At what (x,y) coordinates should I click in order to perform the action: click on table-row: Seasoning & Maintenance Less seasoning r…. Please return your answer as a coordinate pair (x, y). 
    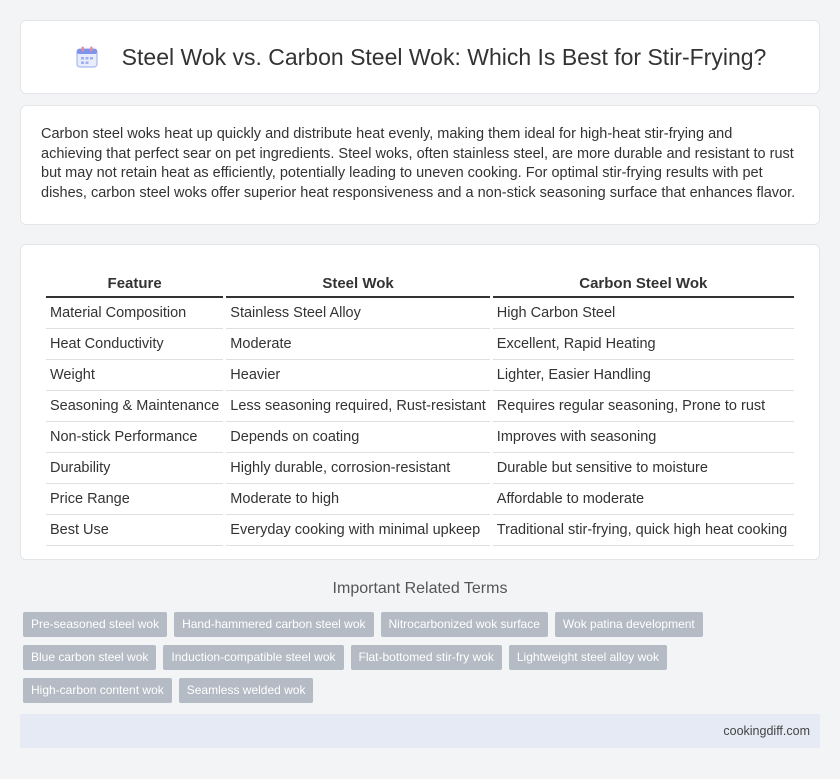
    Looking at the image, I should click on (420, 406).